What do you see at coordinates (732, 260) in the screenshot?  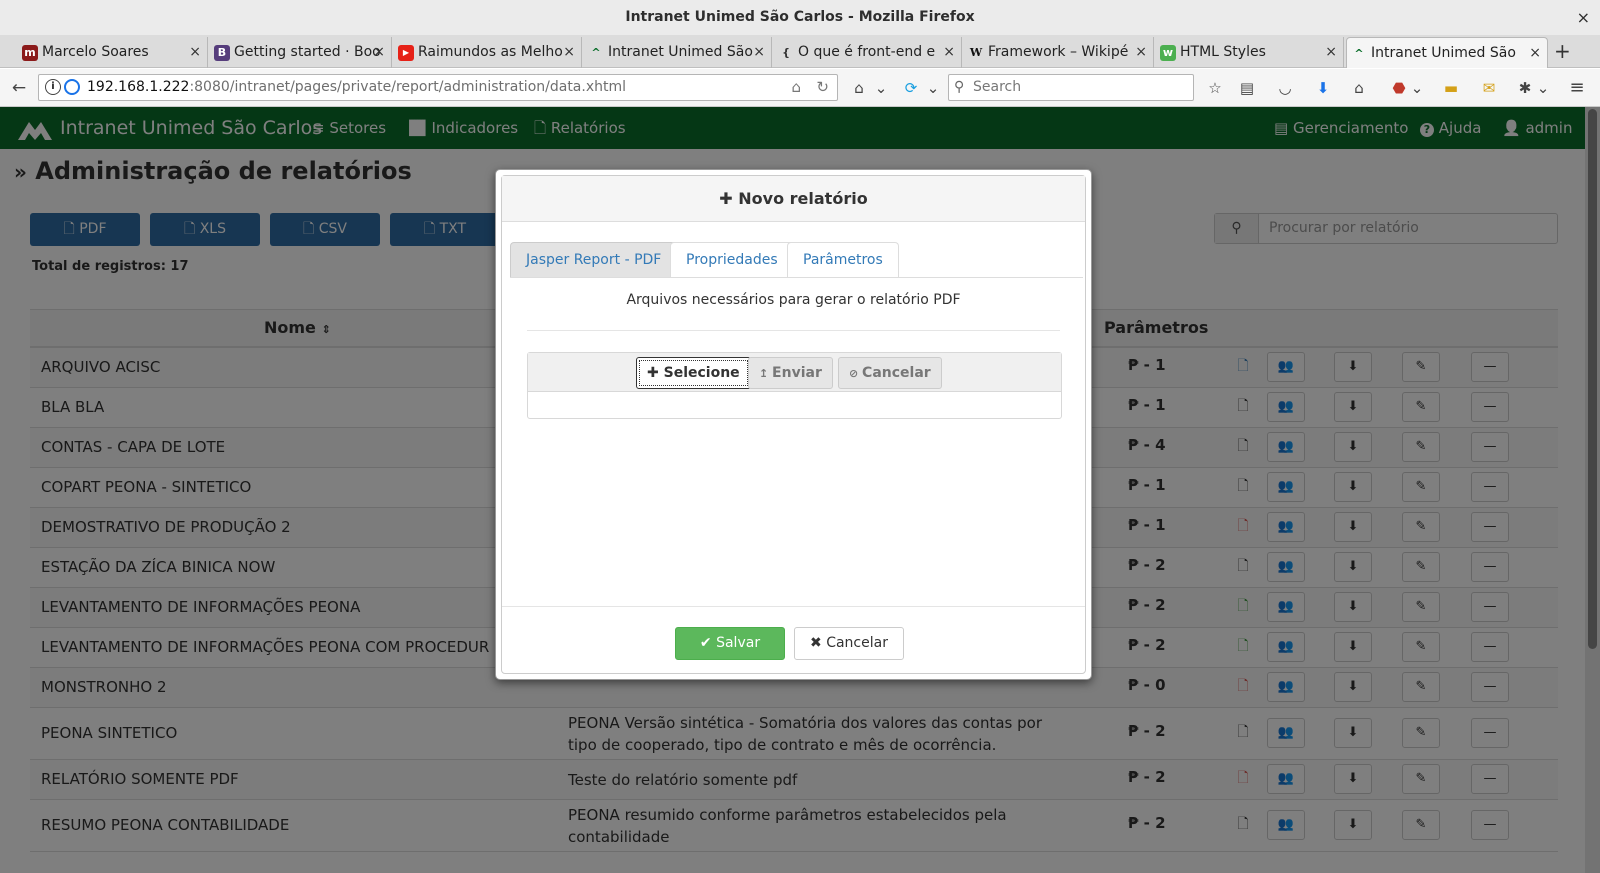 I see `tab-propriedades: Propriedades` at bounding box center [732, 260].